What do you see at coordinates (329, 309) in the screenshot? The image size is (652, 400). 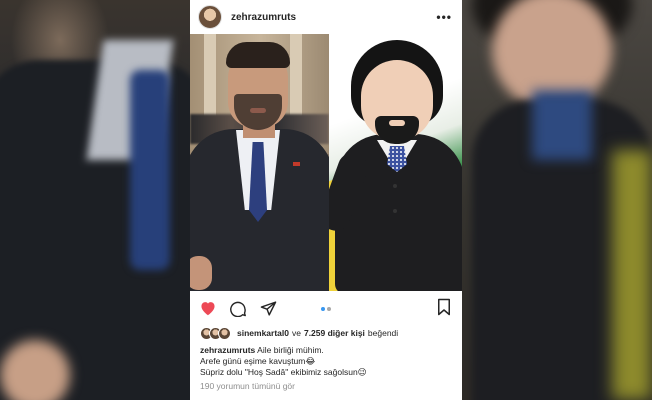 I see `carousel-dot` at bounding box center [329, 309].